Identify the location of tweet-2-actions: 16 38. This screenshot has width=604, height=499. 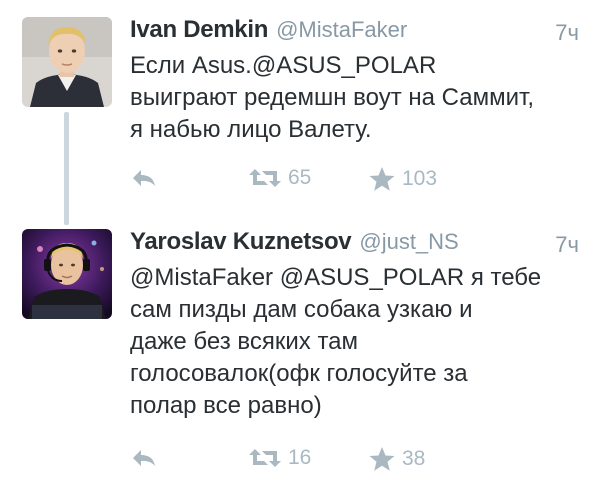
(355, 460).